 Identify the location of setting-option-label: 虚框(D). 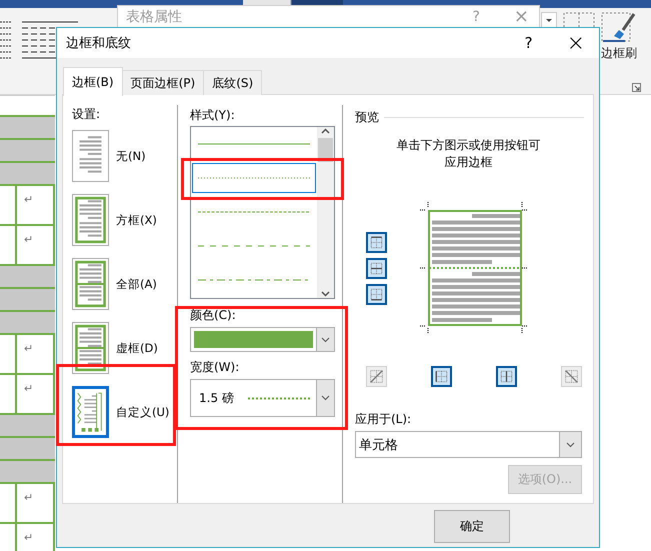
(137, 348).